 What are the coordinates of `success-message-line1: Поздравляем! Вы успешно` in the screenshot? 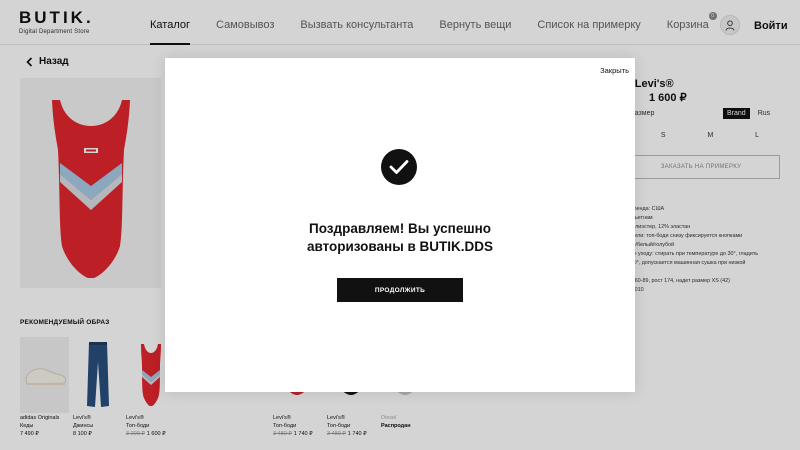 It's located at (400, 228).